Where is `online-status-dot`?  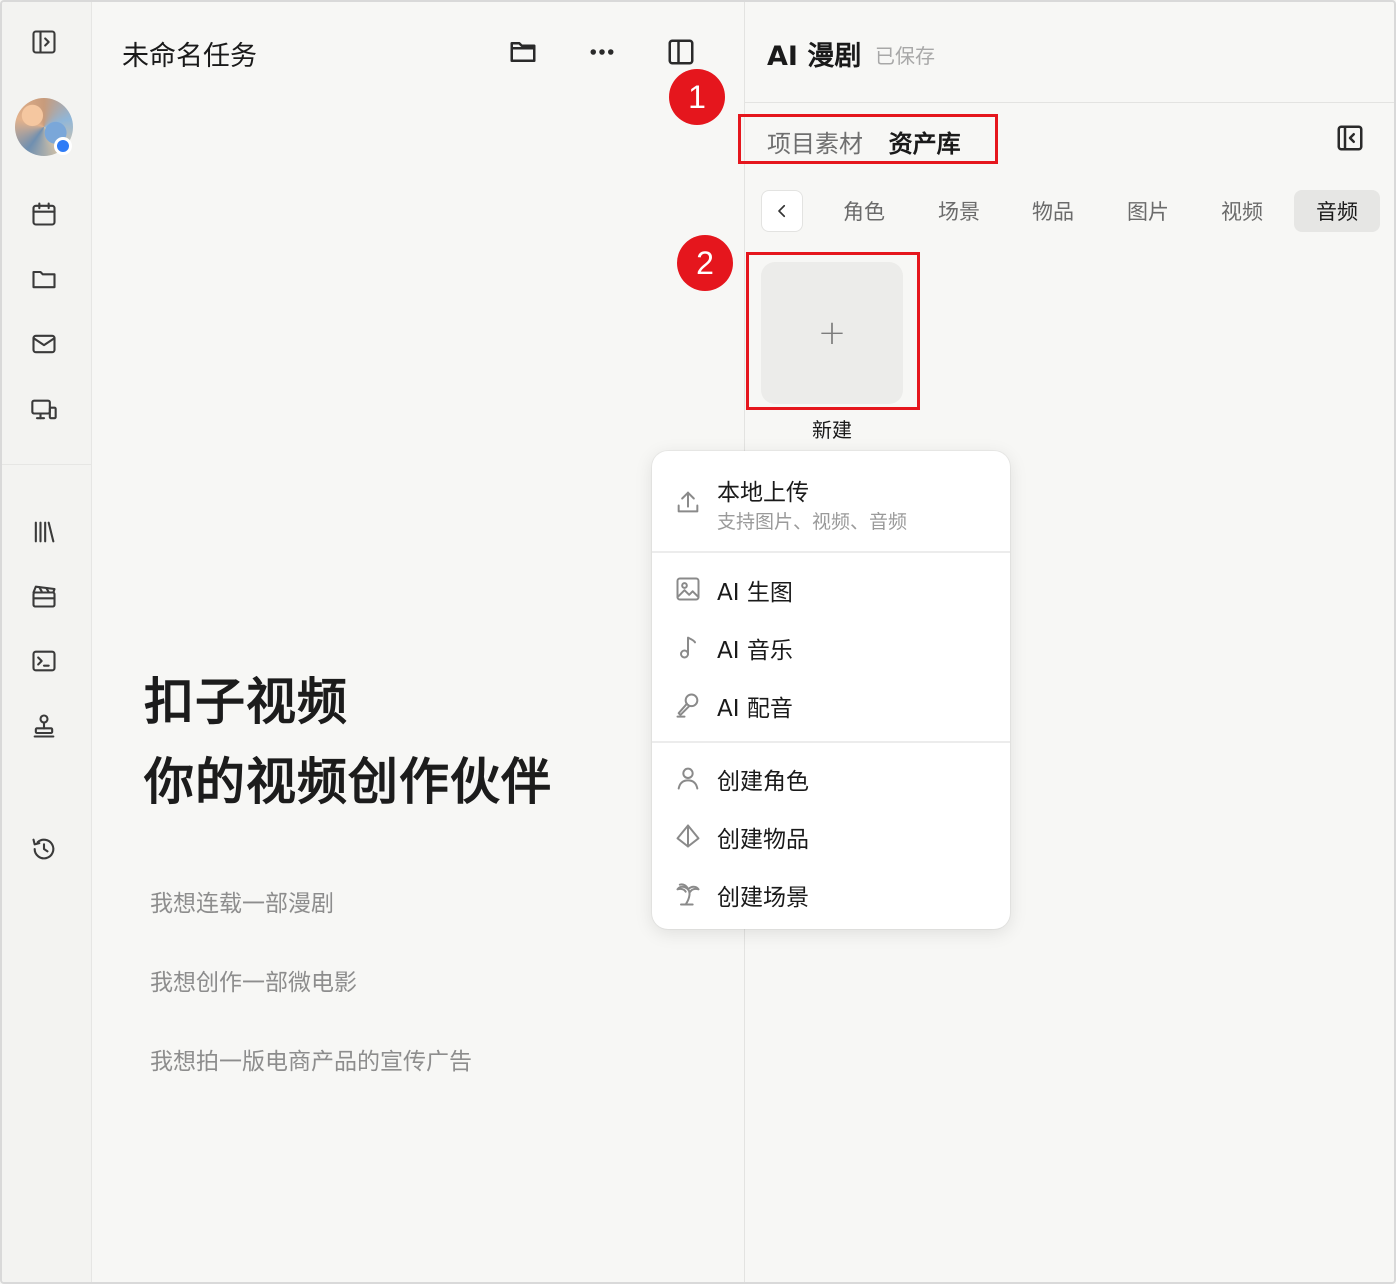
online-status-dot is located at coordinates (63, 146).